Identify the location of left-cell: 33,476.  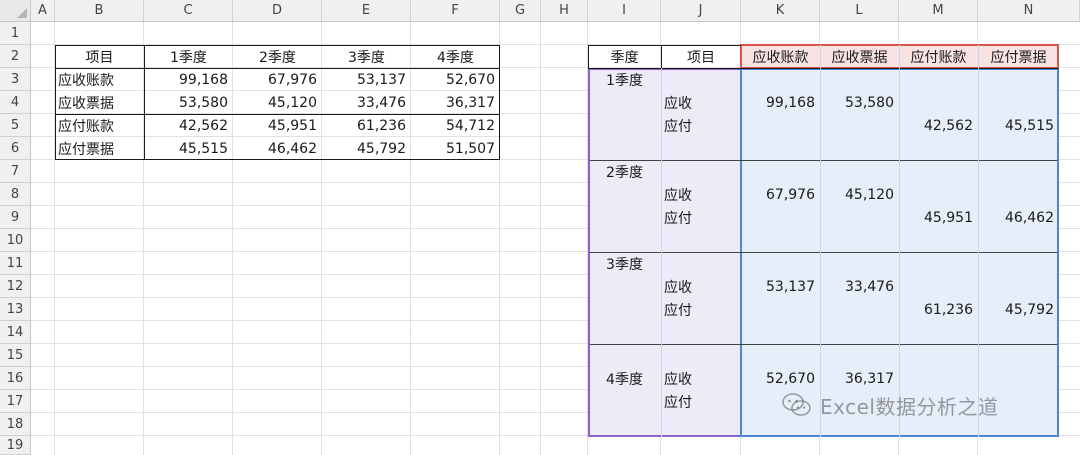
(366, 102).